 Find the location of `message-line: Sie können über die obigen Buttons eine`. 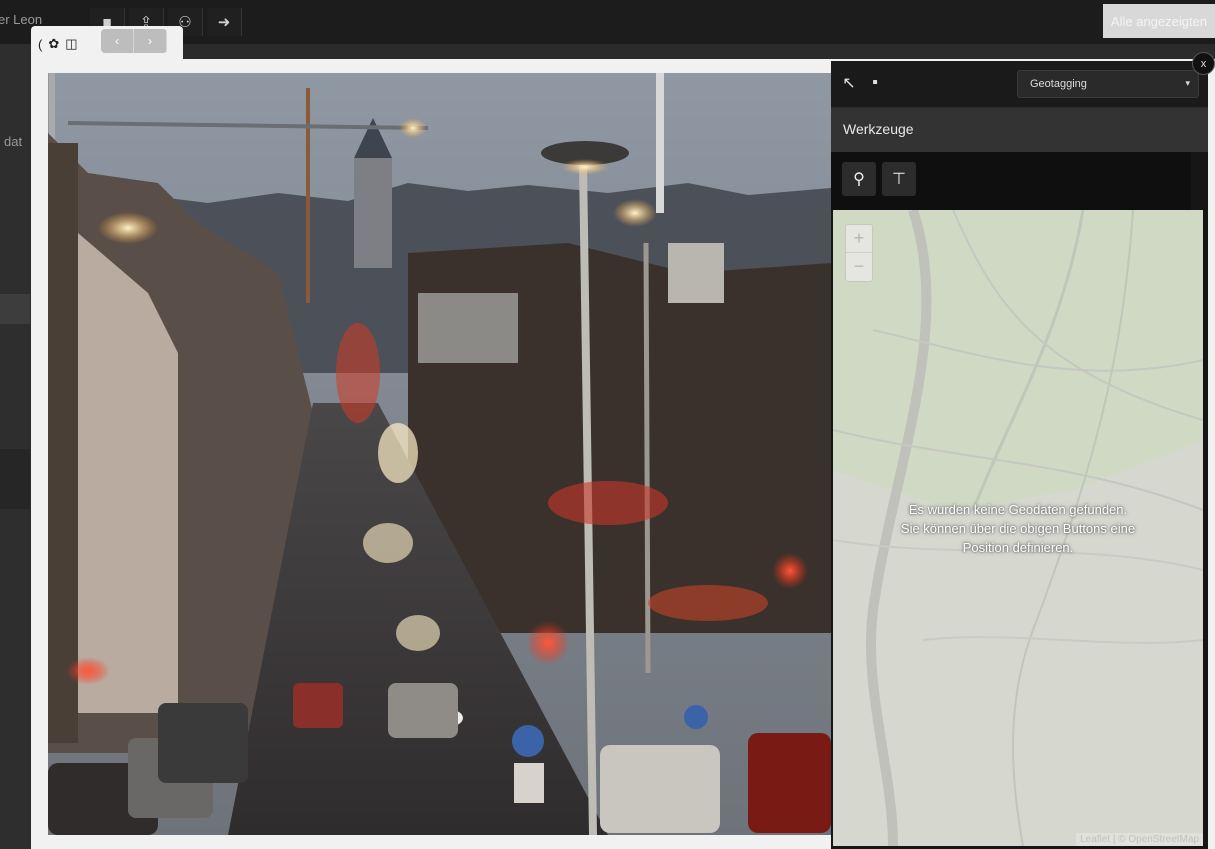

message-line: Sie können über die obigen Buttons eine is located at coordinates (1018, 528).